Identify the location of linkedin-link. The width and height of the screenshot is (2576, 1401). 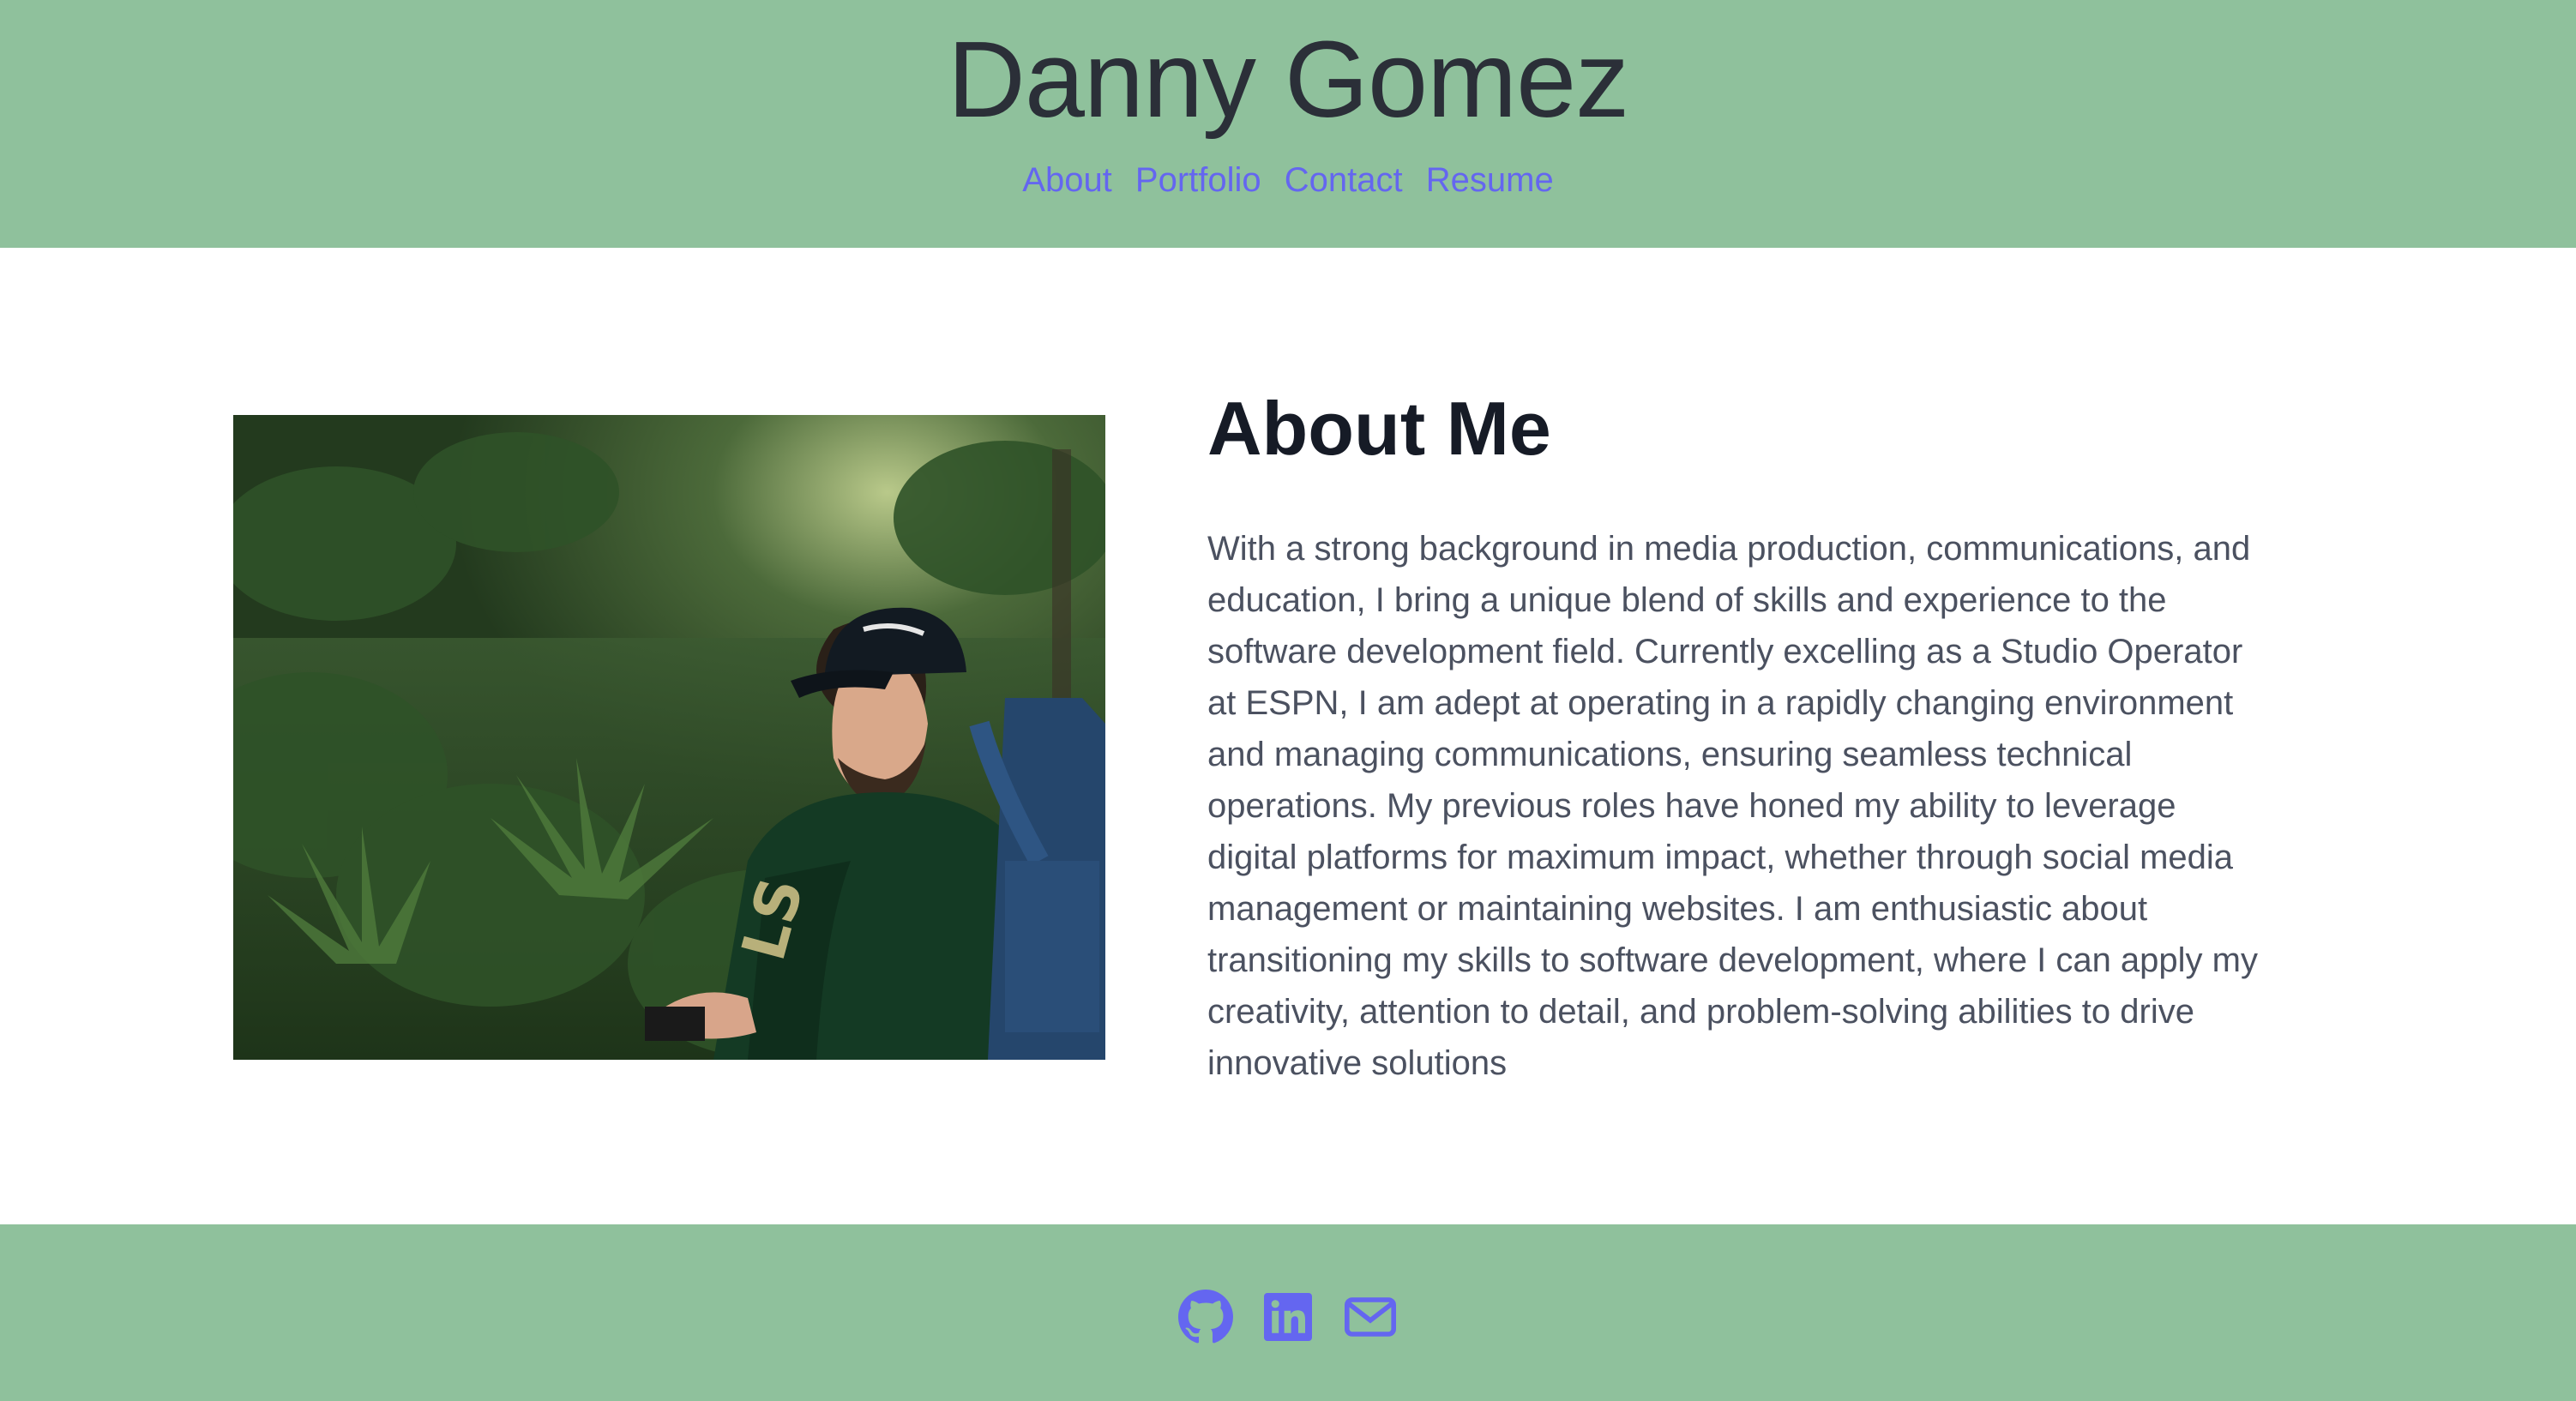
(1288, 1317).